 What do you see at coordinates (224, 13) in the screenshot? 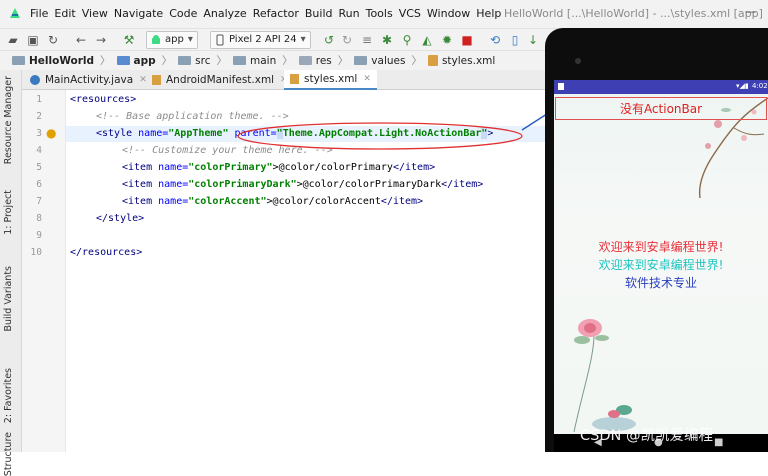
I see `menu-analyze: Analyze` at bounding box center [224, 13].